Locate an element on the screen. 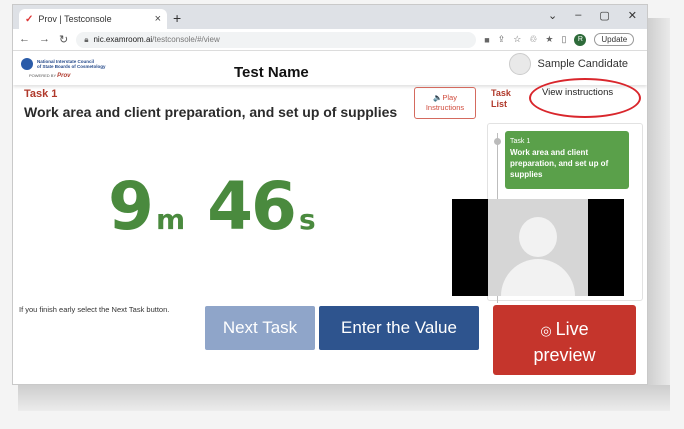 This screenshot has height=429, width=684. browser-toolbar-icons: ■ ⇪ ☆ ♲ ★ ▯ R Update is located at coordinates (559, 39).